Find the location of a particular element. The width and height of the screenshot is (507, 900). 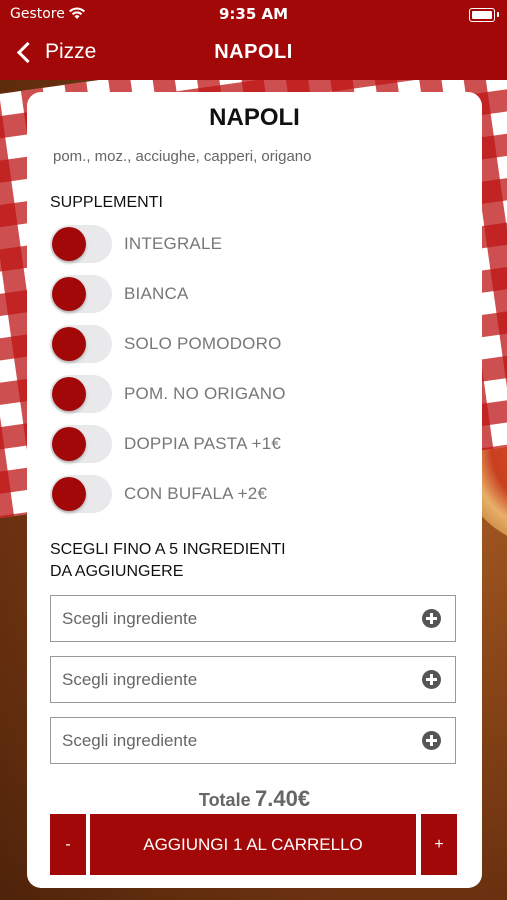

total-amount: 7.40€ is located at coordinates (283, 798).